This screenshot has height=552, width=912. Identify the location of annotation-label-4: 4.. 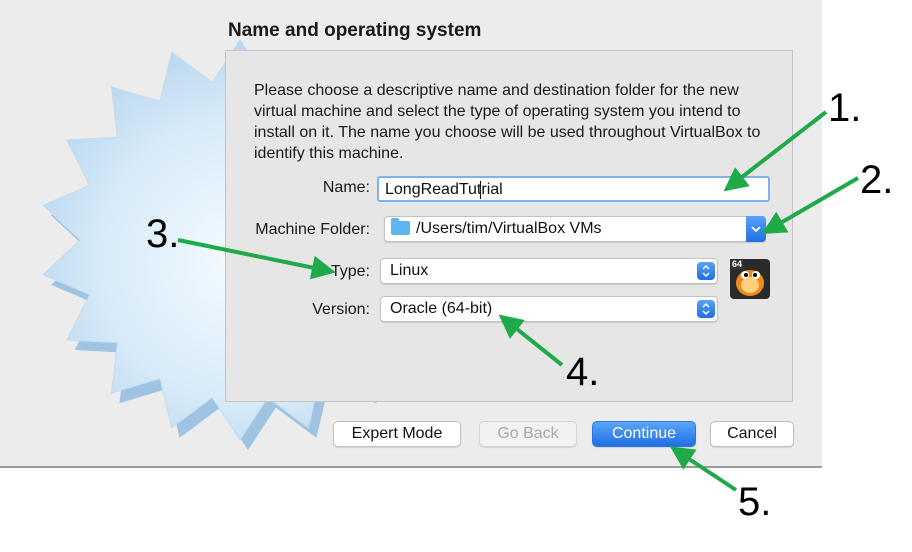
(583, 372).